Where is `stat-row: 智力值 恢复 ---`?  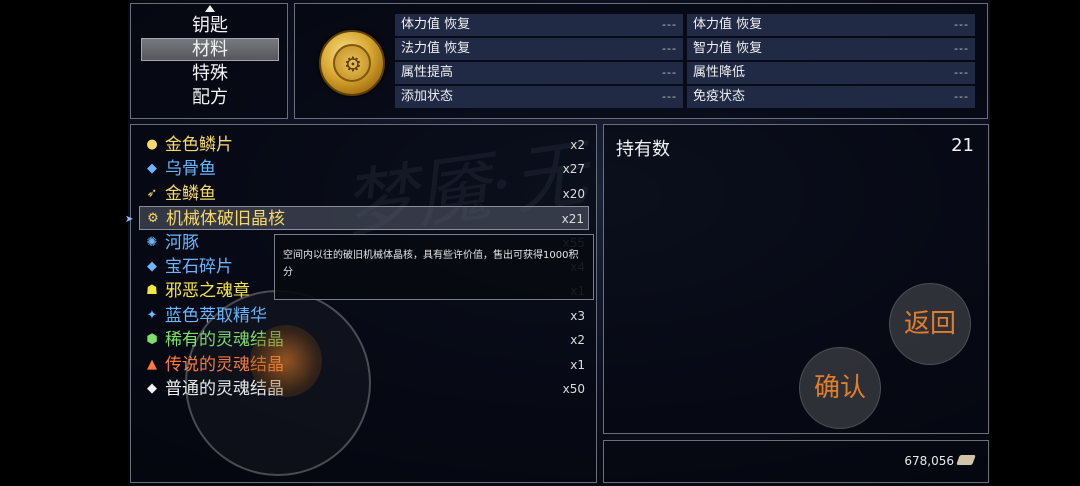 stat-row: 智力值 恢复 --- is located at coordinates (831, 49).